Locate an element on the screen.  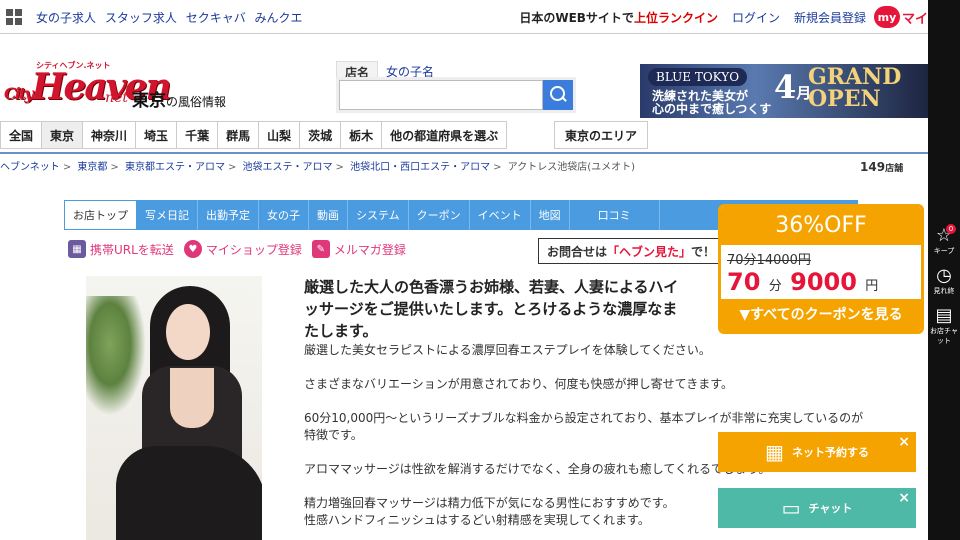
pref-ibaraki: 茨城 is located at coordinates (320, 135).